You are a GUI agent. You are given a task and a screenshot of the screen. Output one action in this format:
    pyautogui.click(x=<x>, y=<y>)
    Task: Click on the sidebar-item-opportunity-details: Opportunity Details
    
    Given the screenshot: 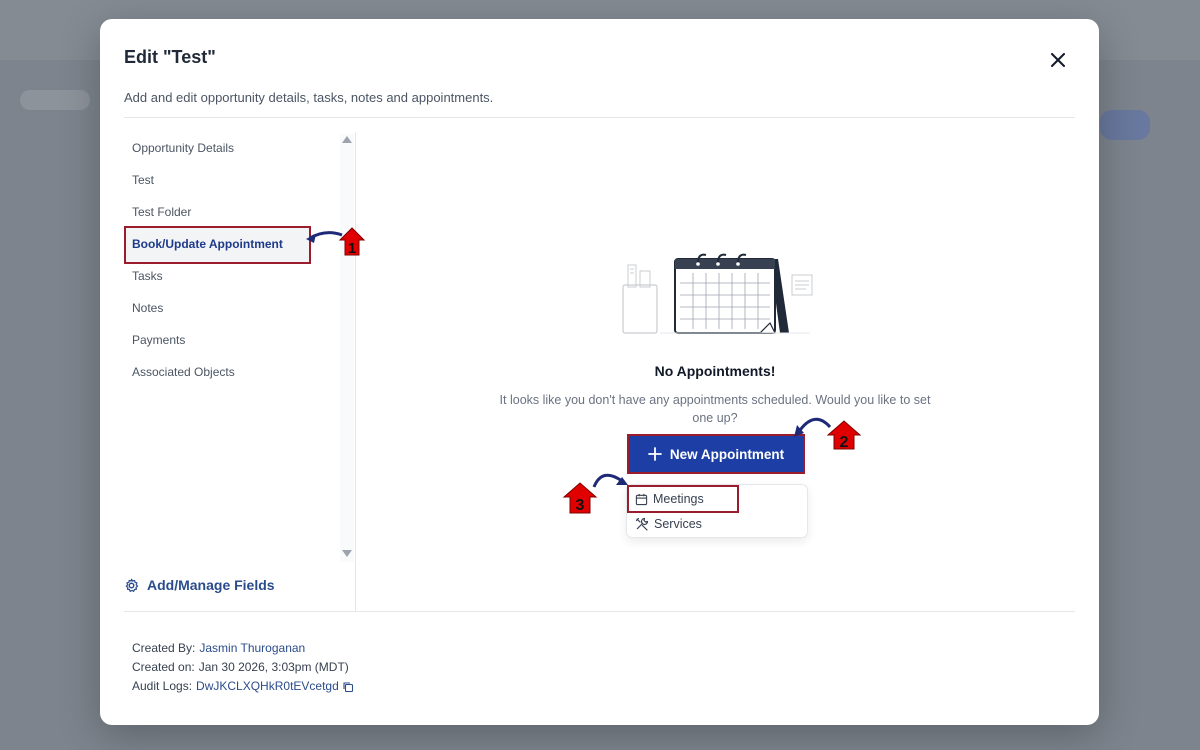 What is the action you would take?
    pyautogui.click(x=183, y=148)
    